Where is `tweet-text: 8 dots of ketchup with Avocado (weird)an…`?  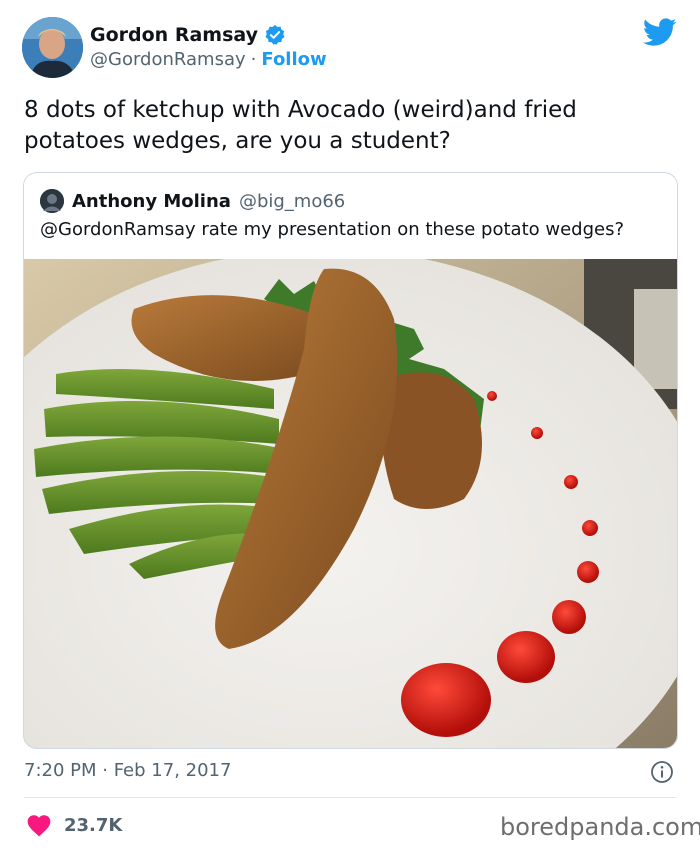
tweet-text: 8 dots of ketchup with Avocado (weird)an… is located at coordinates (349, 126).